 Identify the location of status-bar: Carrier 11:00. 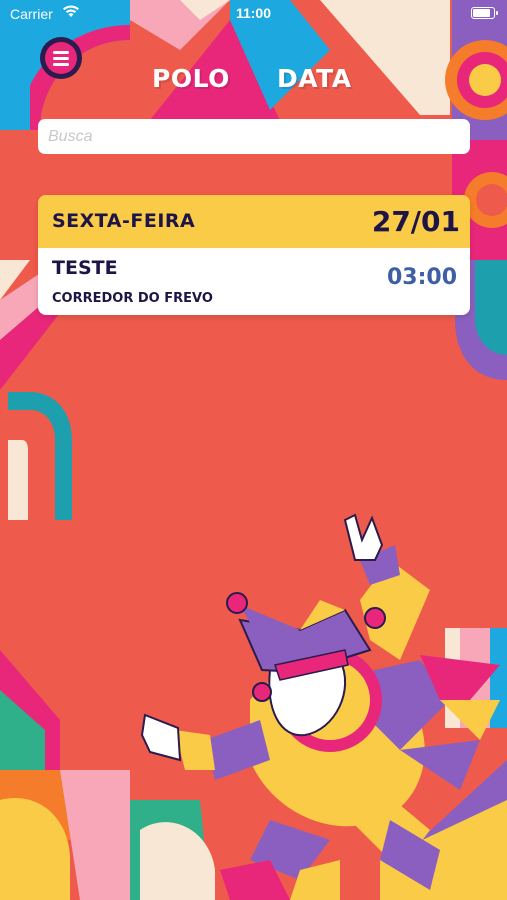
(253, 14).